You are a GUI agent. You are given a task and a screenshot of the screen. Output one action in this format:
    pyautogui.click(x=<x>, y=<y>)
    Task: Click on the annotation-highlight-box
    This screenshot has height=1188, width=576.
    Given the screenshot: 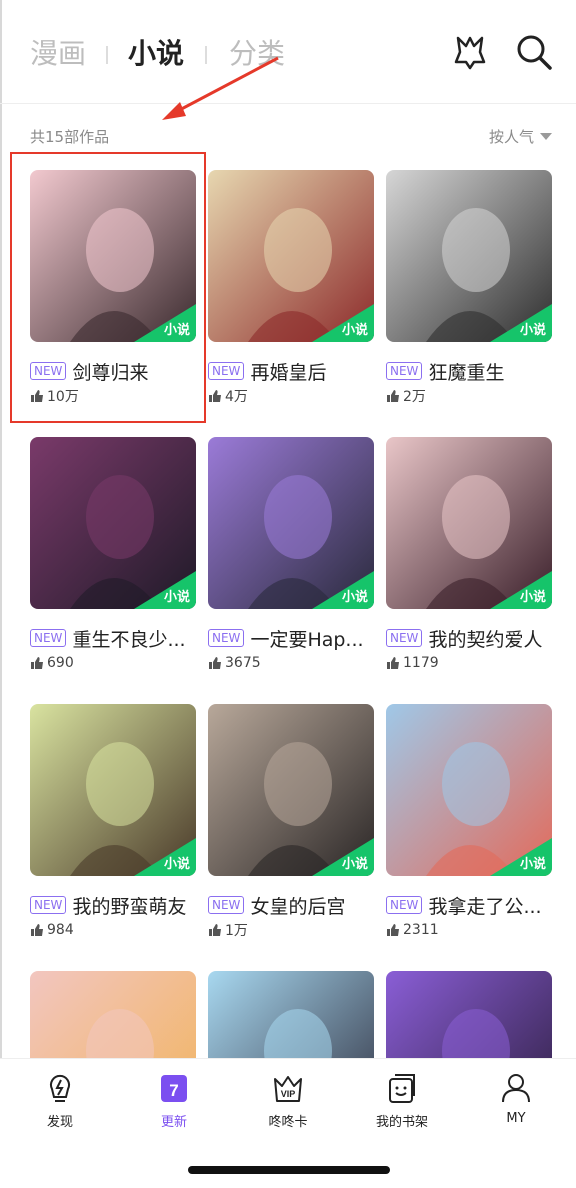 What is the action you would take?
    pyautogui.click(x=108, y=287)
    